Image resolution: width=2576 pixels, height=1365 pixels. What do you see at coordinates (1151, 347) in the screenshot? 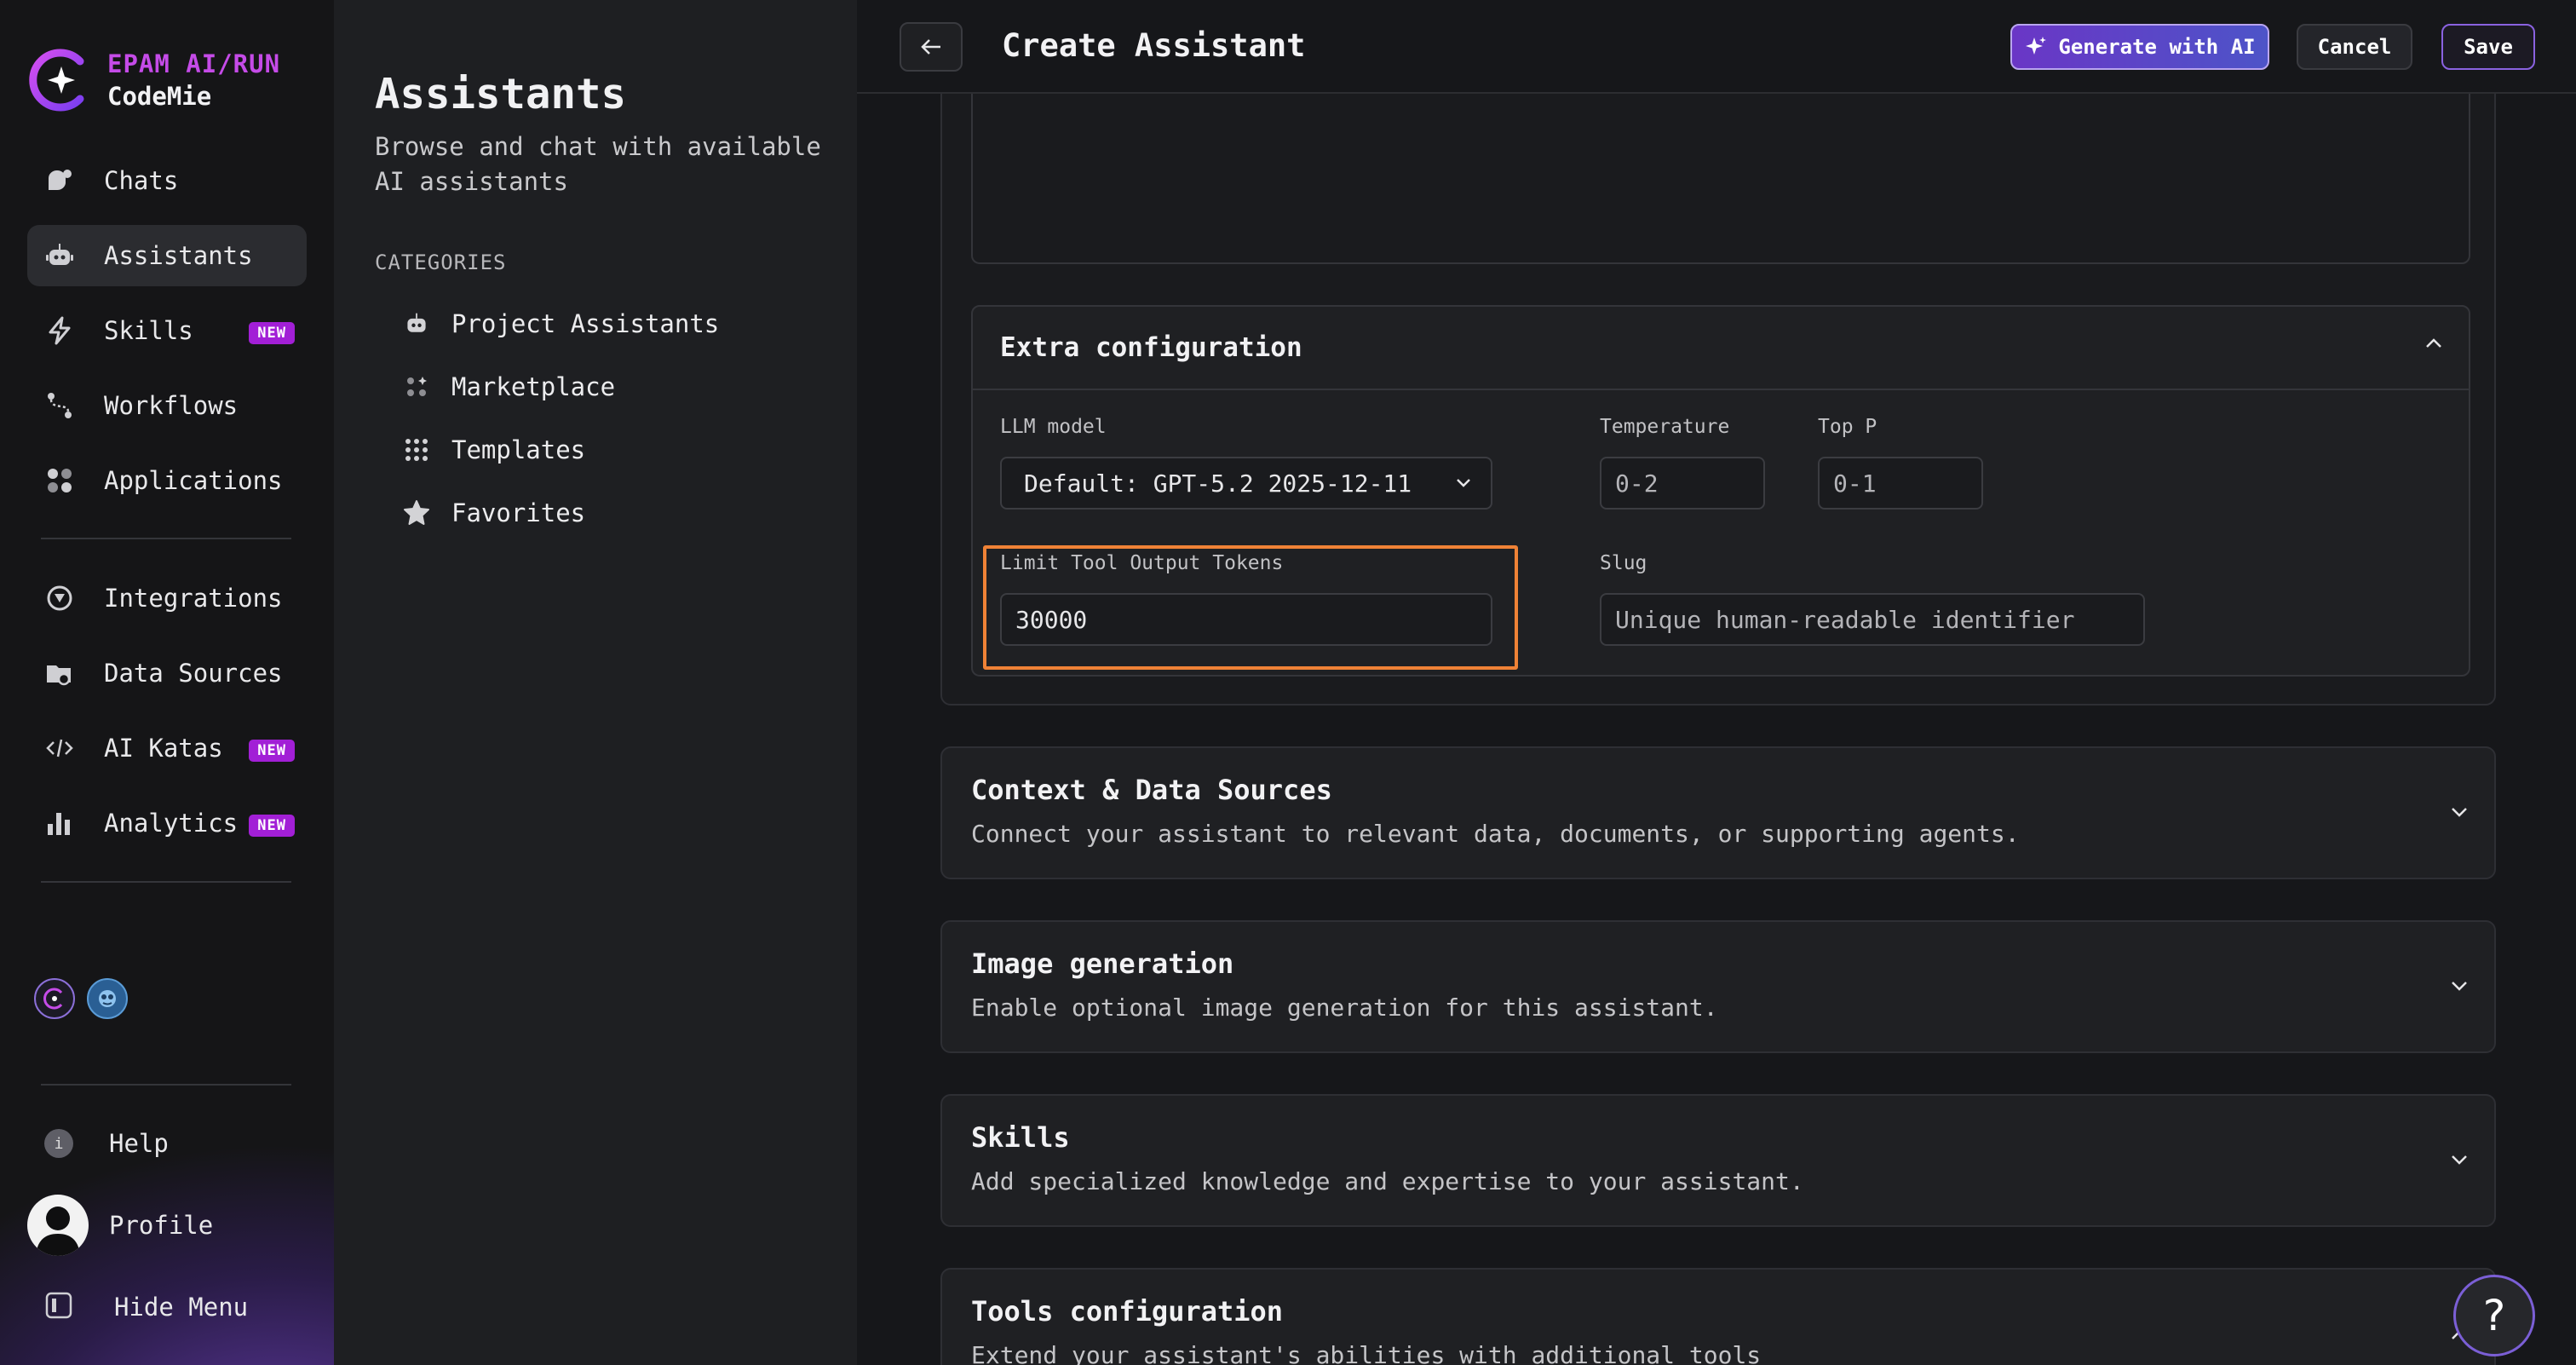
I see `extra-configuration-title: Extra configuration` at bounding box center [1151, 347].